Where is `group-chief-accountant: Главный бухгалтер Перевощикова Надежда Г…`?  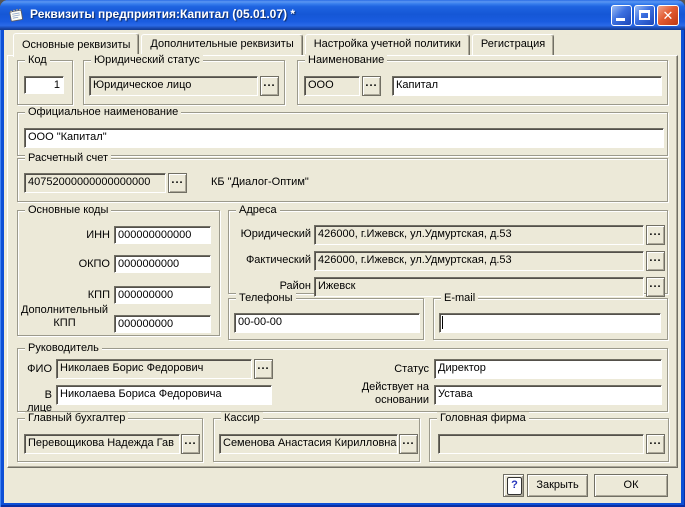
group-chief-accountant: Главный бухгалтер Перевощикова Надежда Г… is located at coordinates (110, 437).